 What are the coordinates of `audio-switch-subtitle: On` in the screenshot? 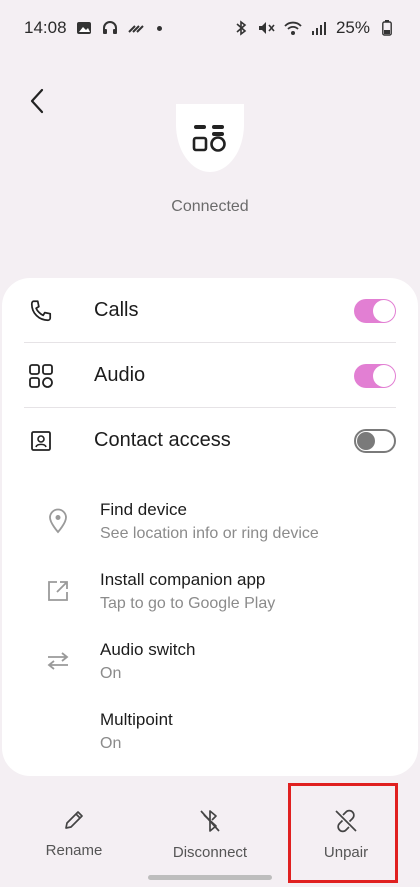 It's located at (111, 673).